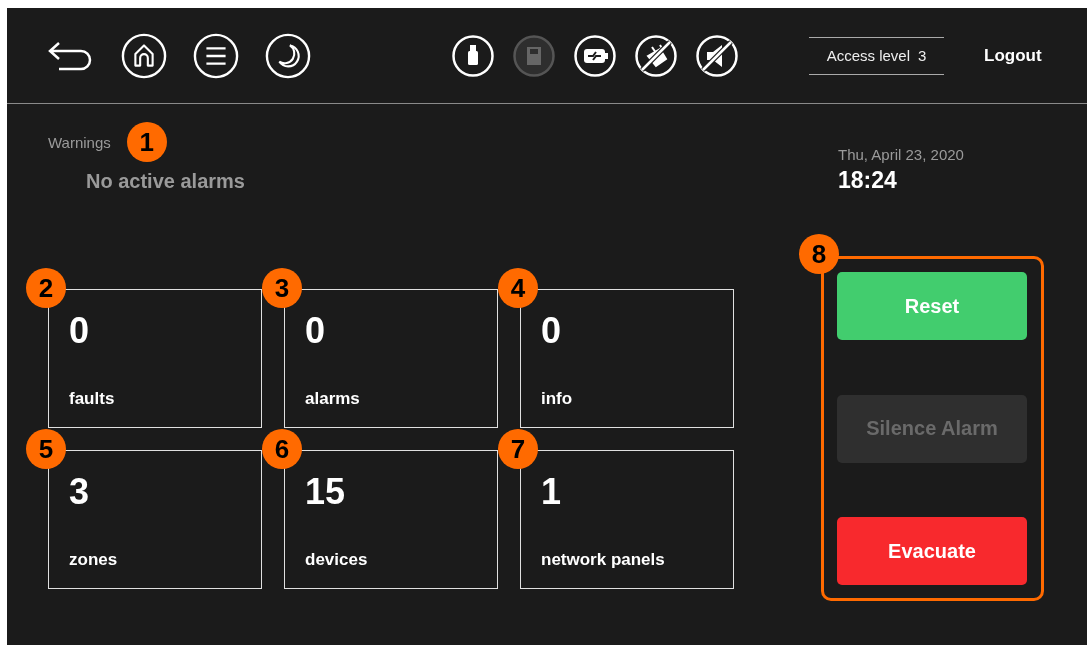 The image size is (1087, 657). Describe the element at coordinates (518, 288) in the screenshot. I see `callout-badge: 4` at that location.